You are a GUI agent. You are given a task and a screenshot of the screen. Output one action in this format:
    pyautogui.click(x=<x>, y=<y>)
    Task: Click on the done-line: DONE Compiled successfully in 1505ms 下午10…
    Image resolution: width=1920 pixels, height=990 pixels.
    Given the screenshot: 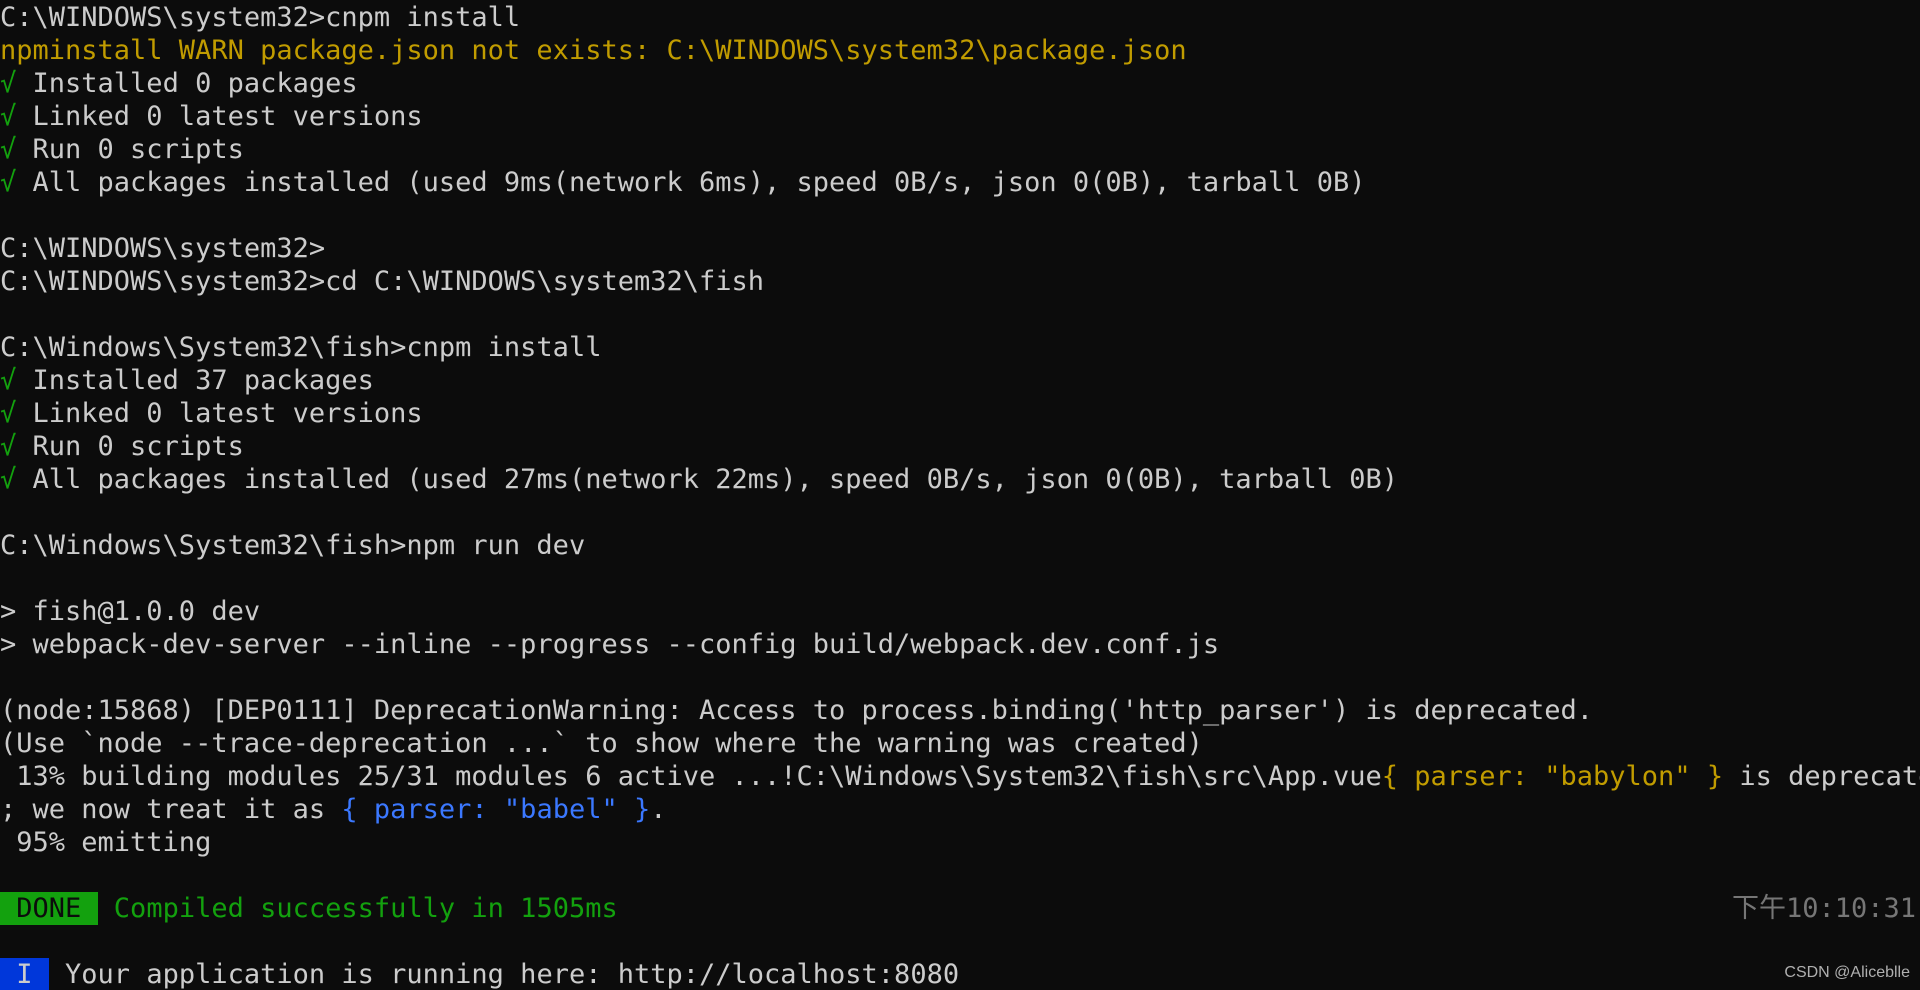 What is the action you would take?
    pyautogui.click(x=960, y=908)
    